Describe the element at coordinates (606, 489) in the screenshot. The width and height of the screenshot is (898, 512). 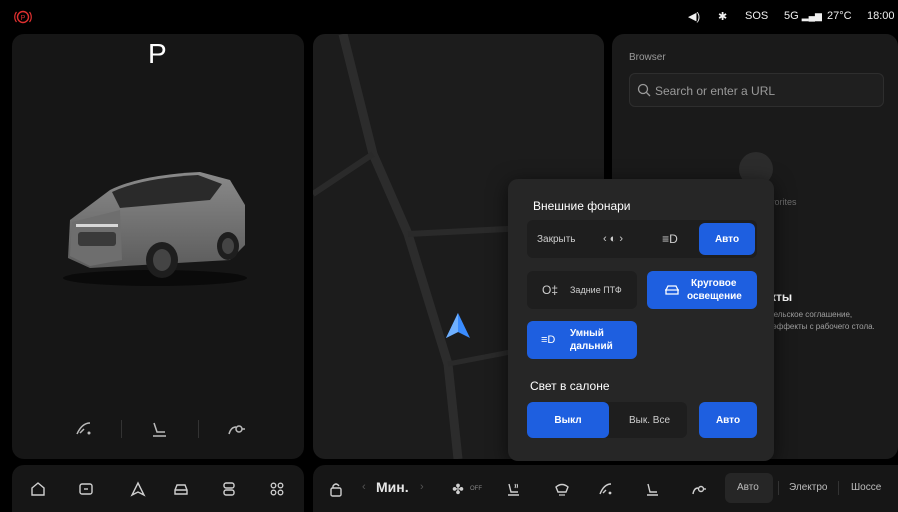
I see `door-adjust-icon` at that location.